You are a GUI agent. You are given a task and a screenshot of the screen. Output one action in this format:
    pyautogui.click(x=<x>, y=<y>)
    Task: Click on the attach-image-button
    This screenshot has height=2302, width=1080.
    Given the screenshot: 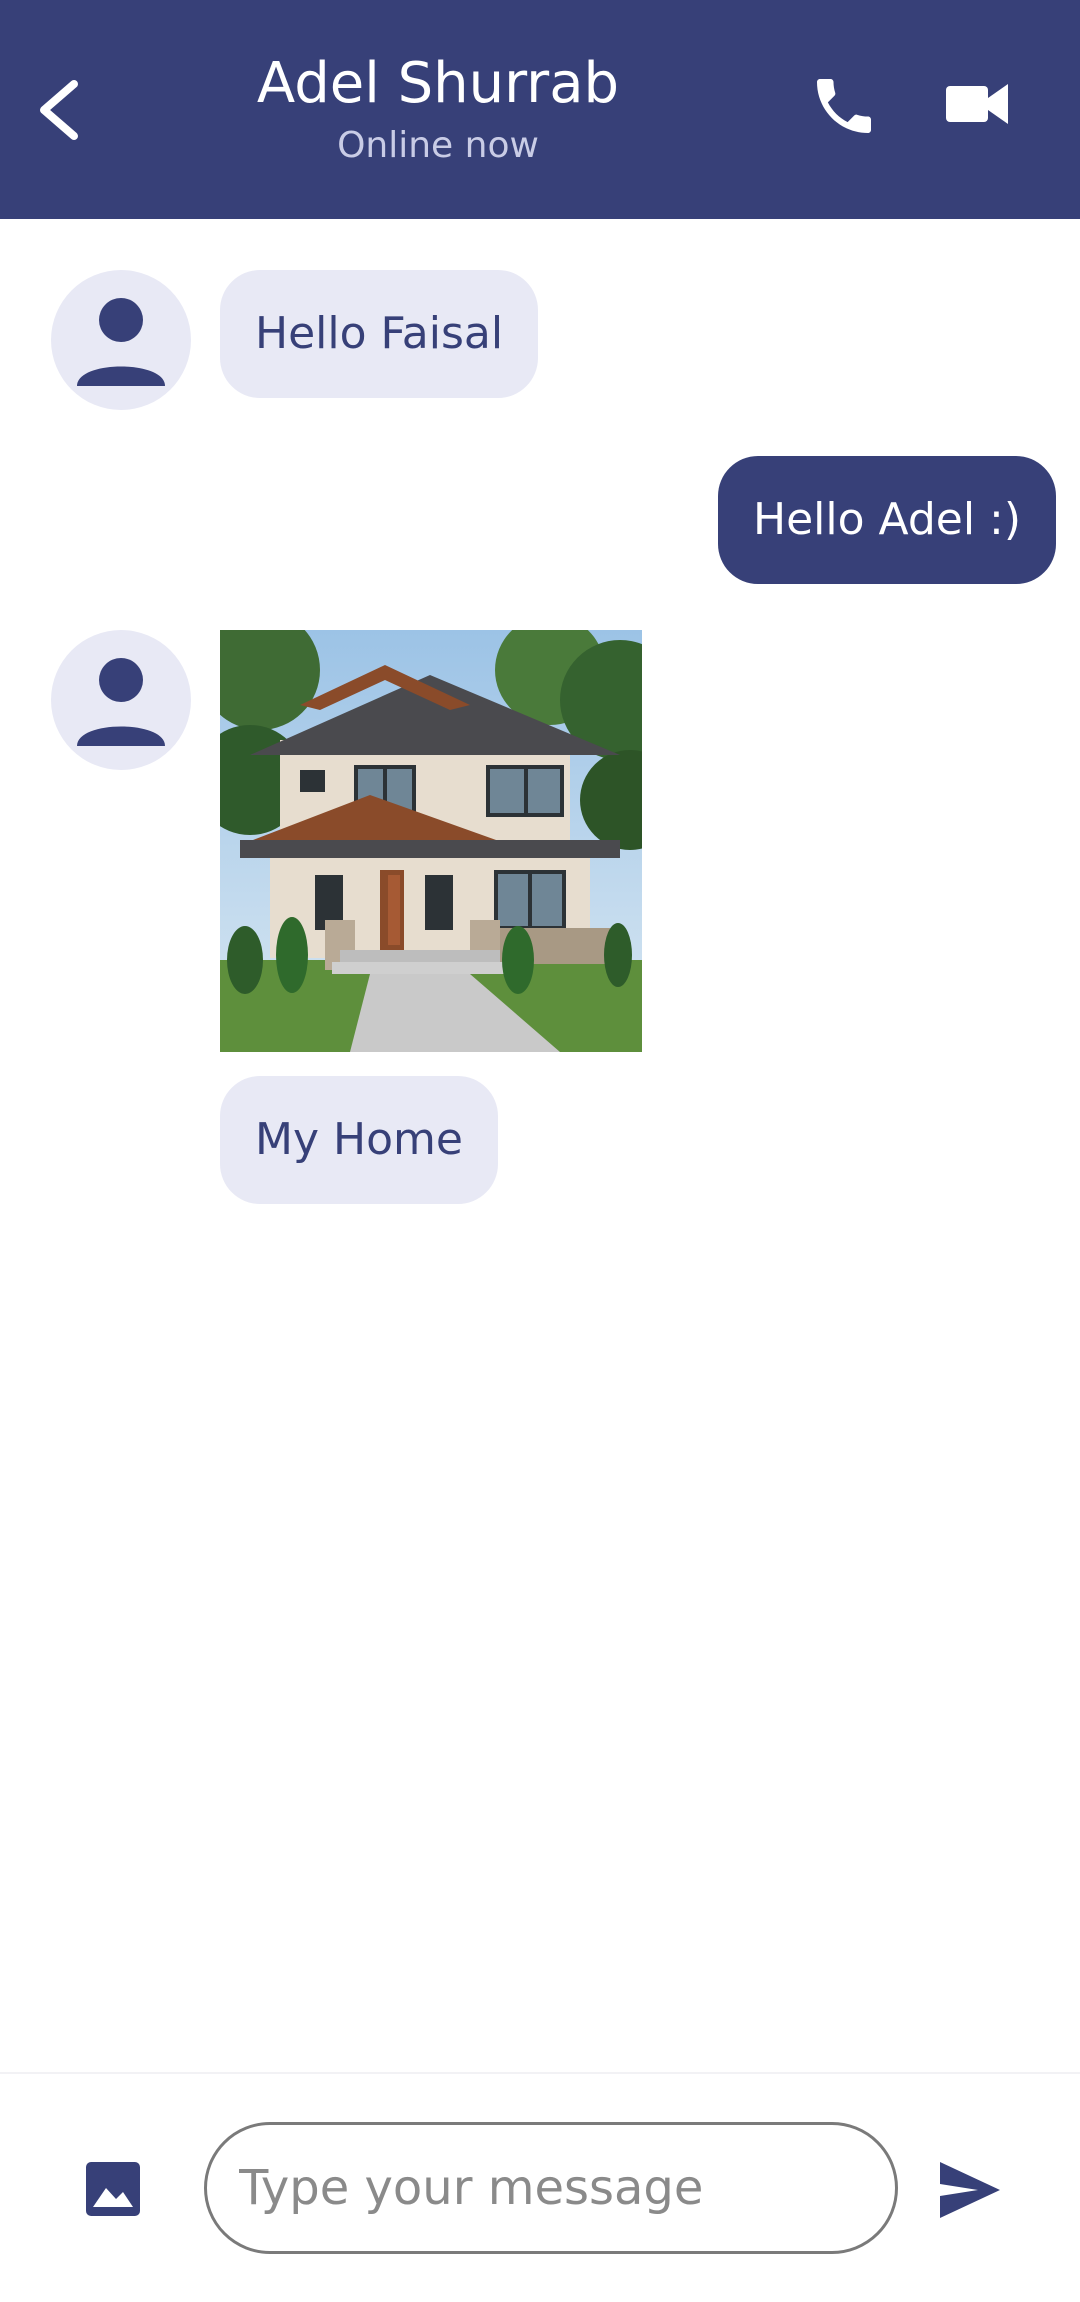 What is the action you would take?
    pyautogui.click(x=113, y=2189)
    